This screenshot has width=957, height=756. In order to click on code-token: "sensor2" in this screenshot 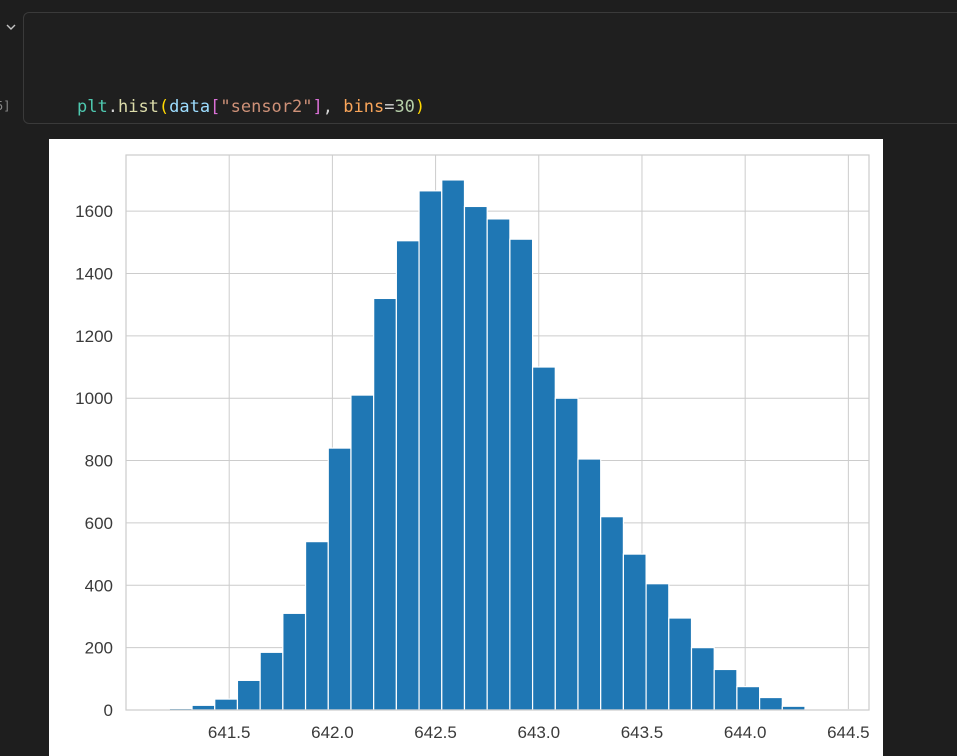, I will do `click(266, 107)`.